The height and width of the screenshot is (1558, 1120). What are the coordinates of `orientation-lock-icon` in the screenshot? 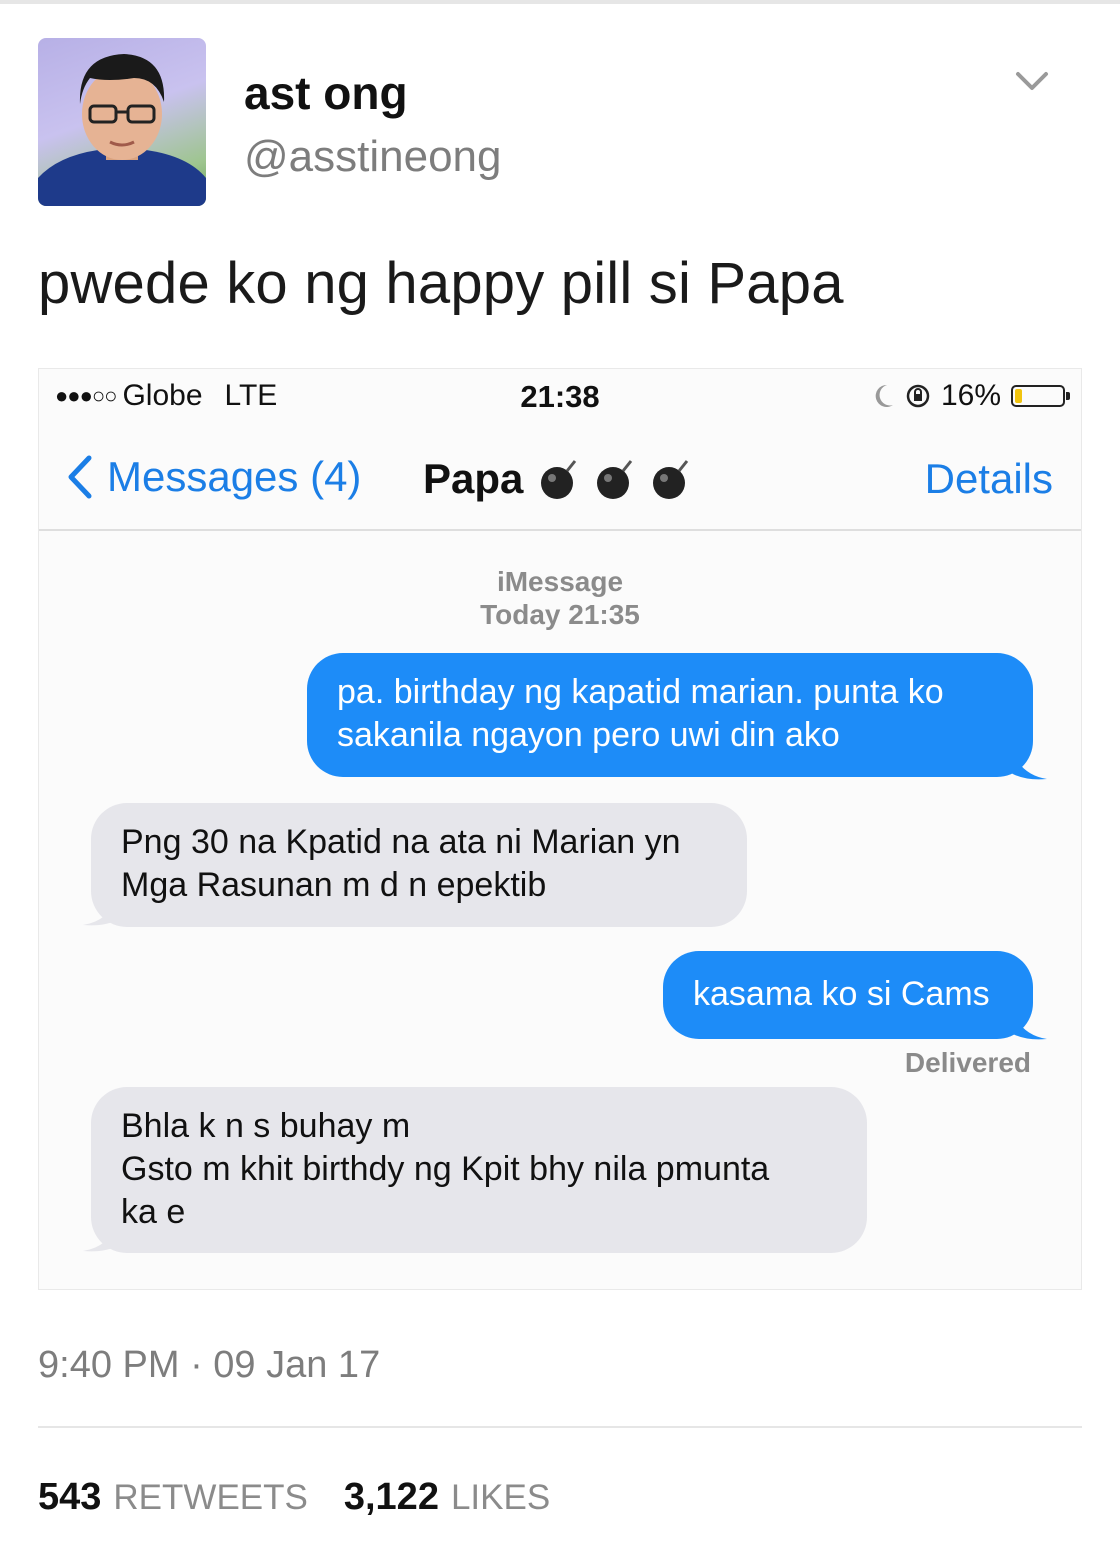 It's located at (918, 396).